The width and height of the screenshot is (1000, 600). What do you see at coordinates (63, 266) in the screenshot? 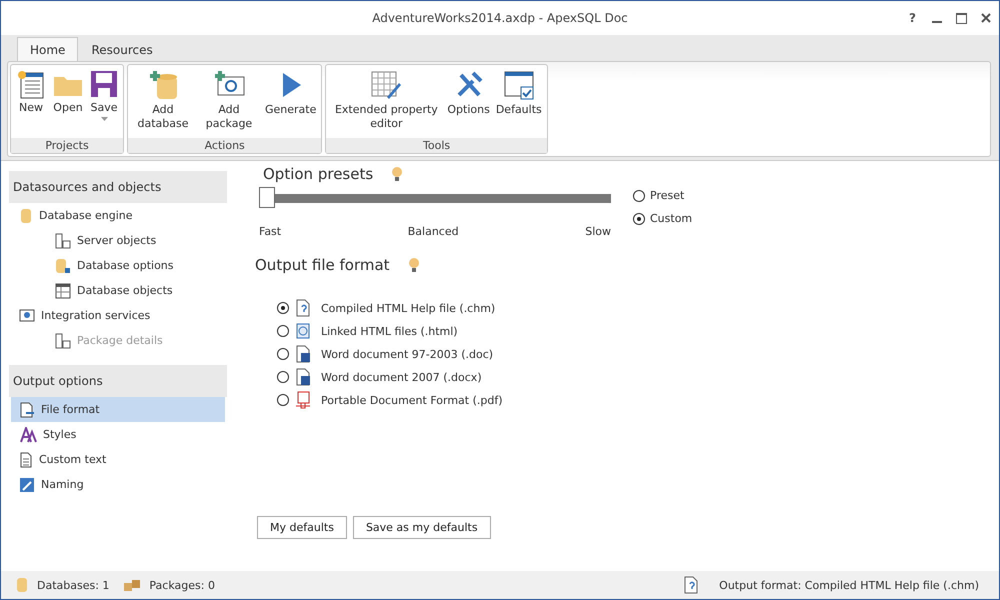
I see `database-check-icon` at bounding box center [63, 266].